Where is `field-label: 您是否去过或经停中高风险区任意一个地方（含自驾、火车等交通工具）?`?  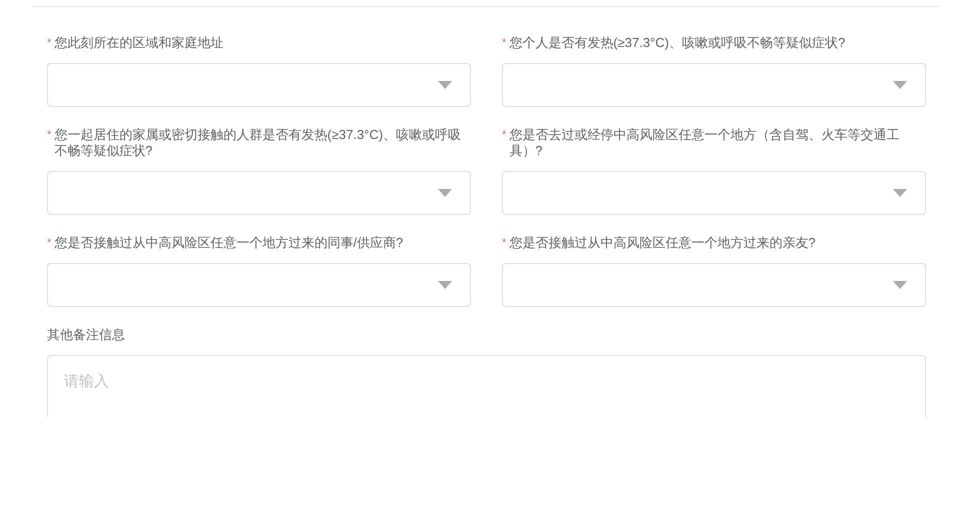
field-label: 您是否去过或经停中高风险区任意一个地方（含自驾、火车等交通工具）? is located at coordinates (704, 143).